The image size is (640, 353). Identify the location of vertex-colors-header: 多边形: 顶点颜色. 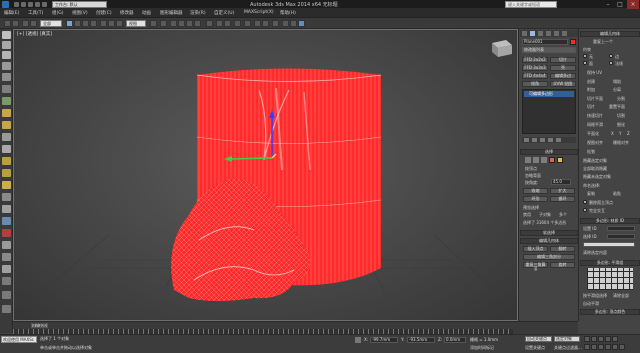
(610, 312).